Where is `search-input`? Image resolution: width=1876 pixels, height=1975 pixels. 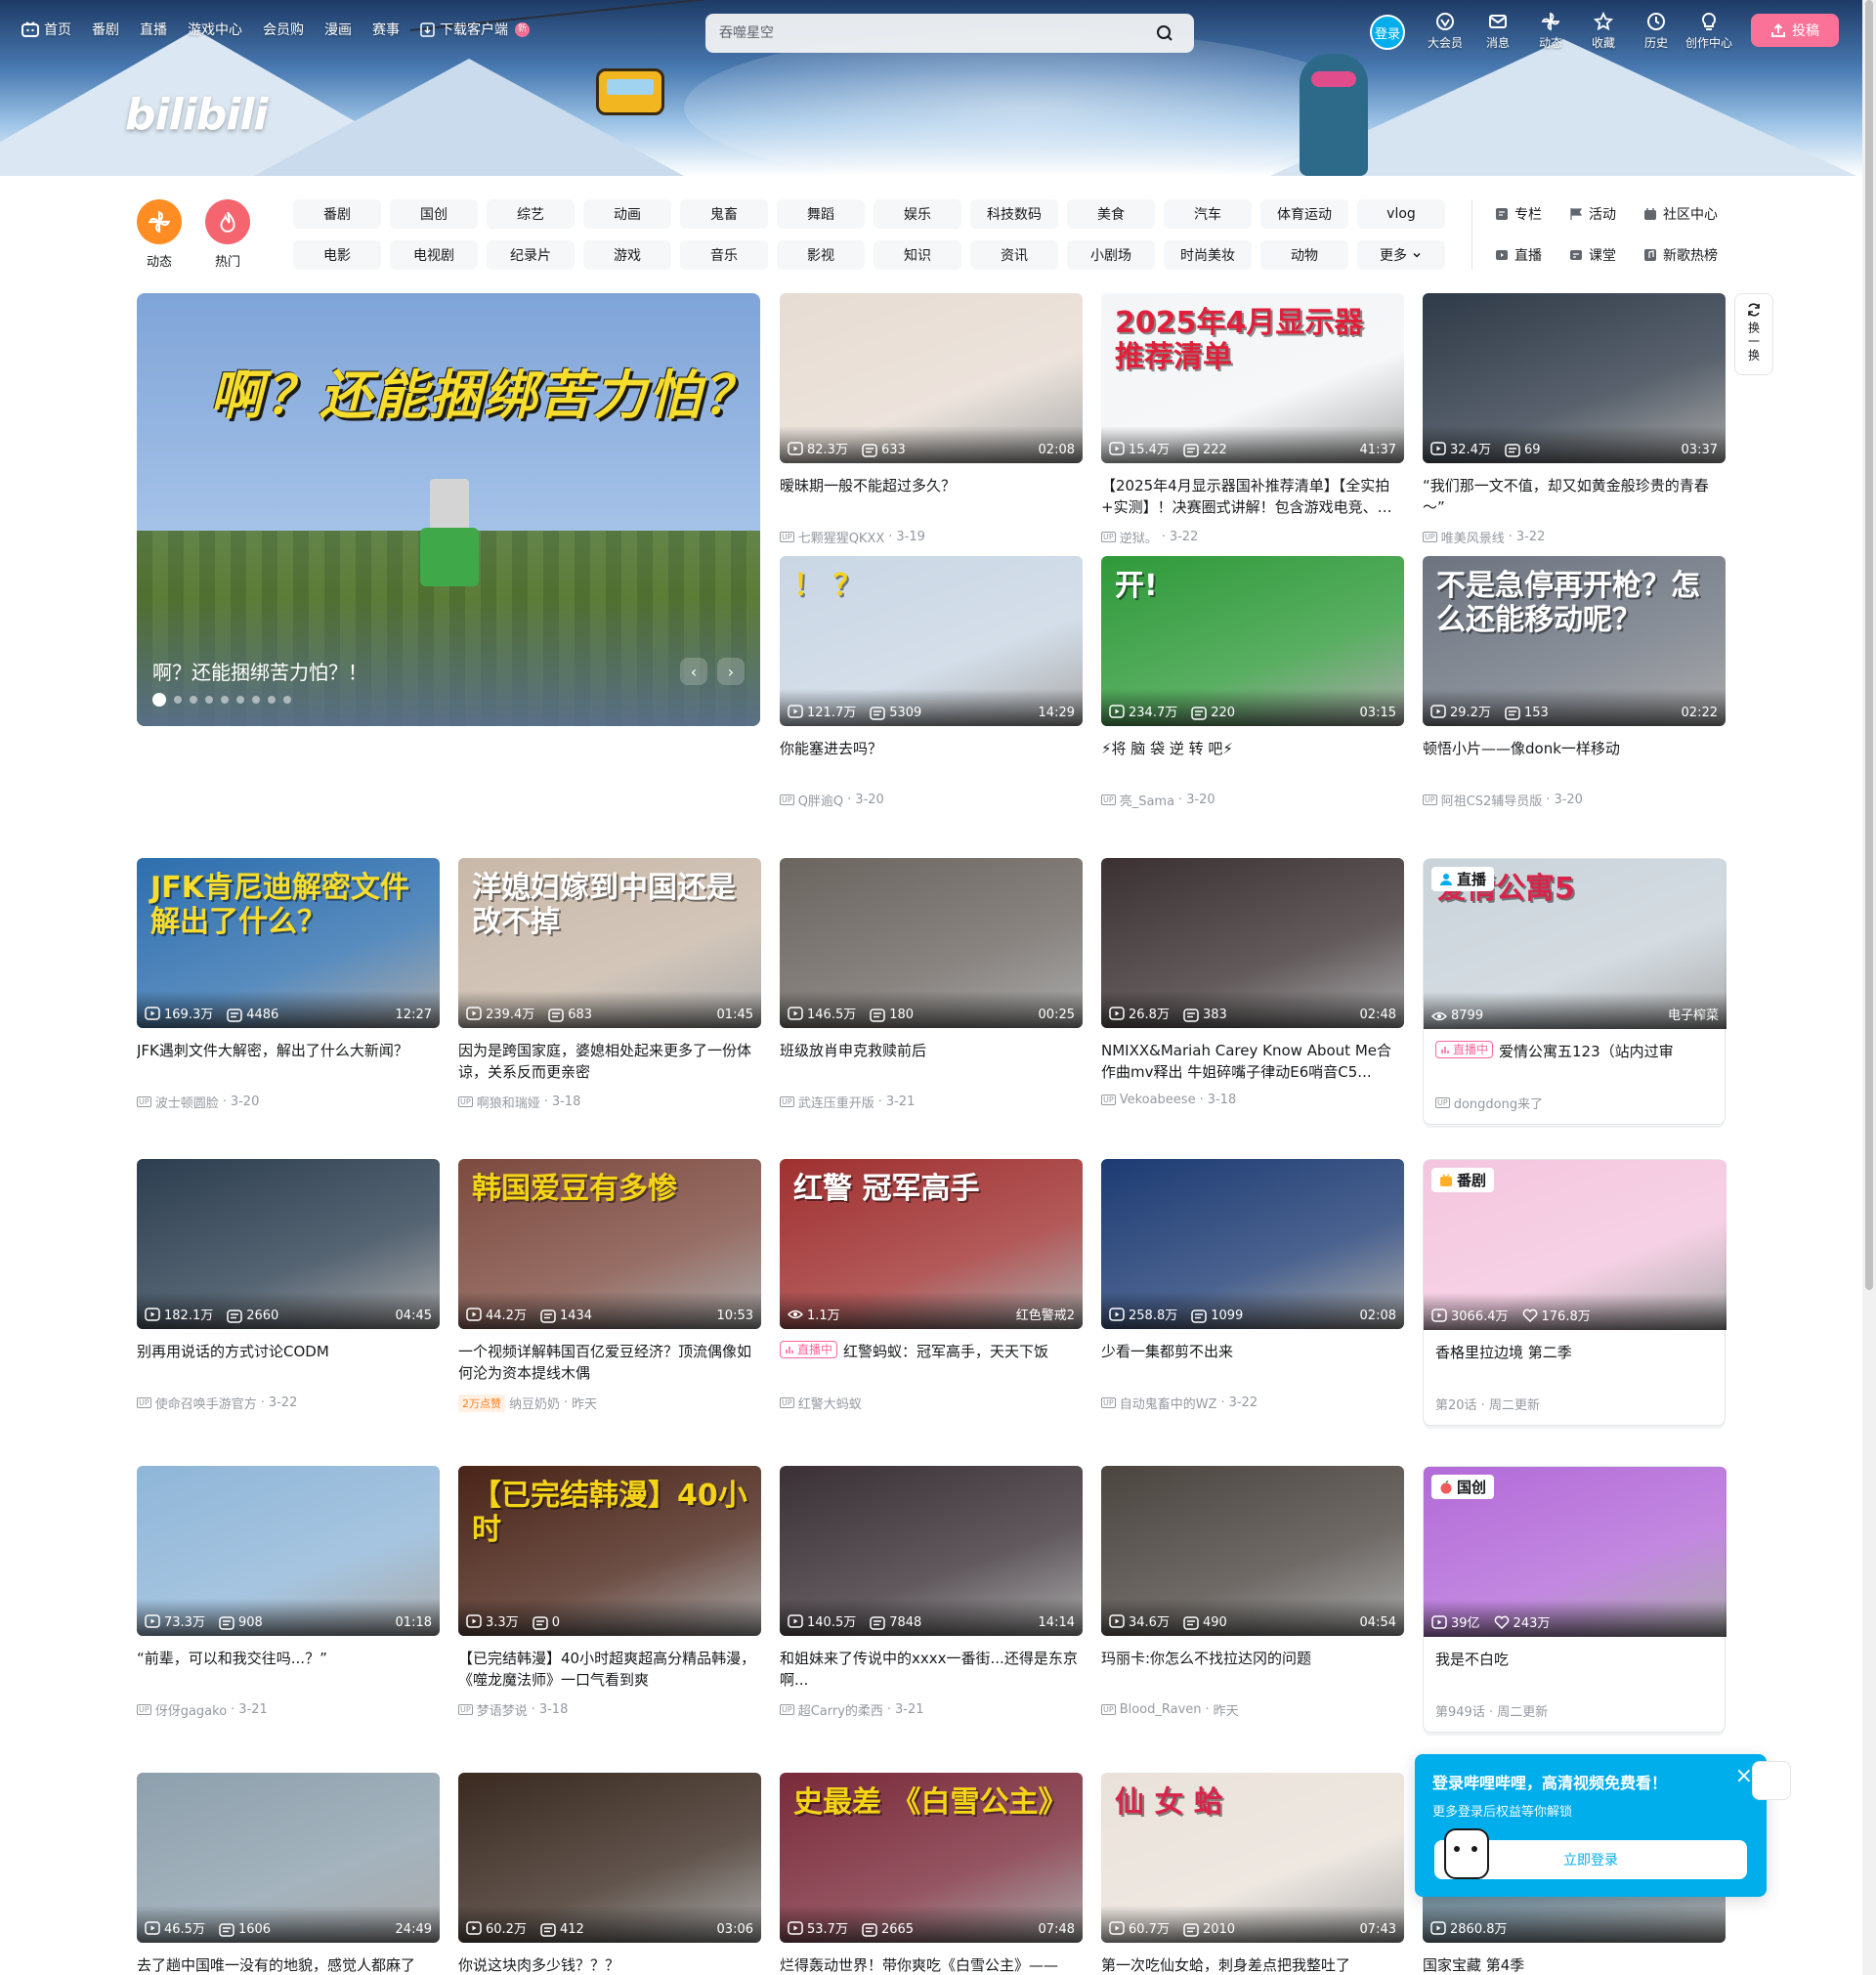
search-input is located at coordinates (934, 33).